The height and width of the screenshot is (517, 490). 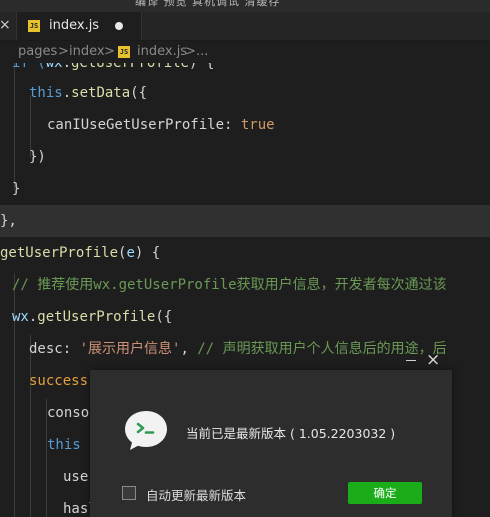 What do you see at coordinates (385, 493) in the screenshot?
I see `confirm-button: 确定` at bounding box center [385, 493].